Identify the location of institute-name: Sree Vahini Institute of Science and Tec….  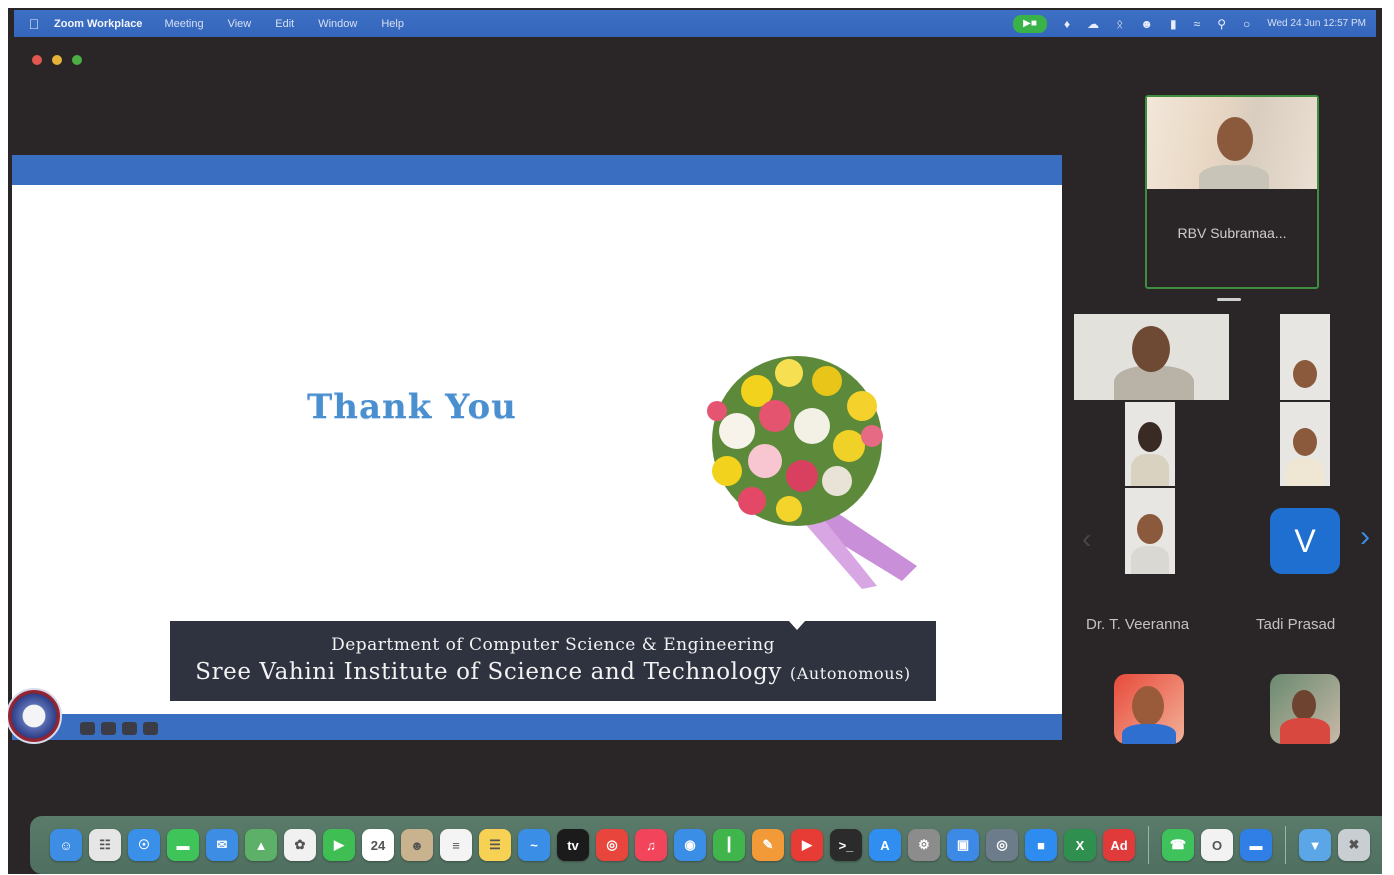
(553, 672).